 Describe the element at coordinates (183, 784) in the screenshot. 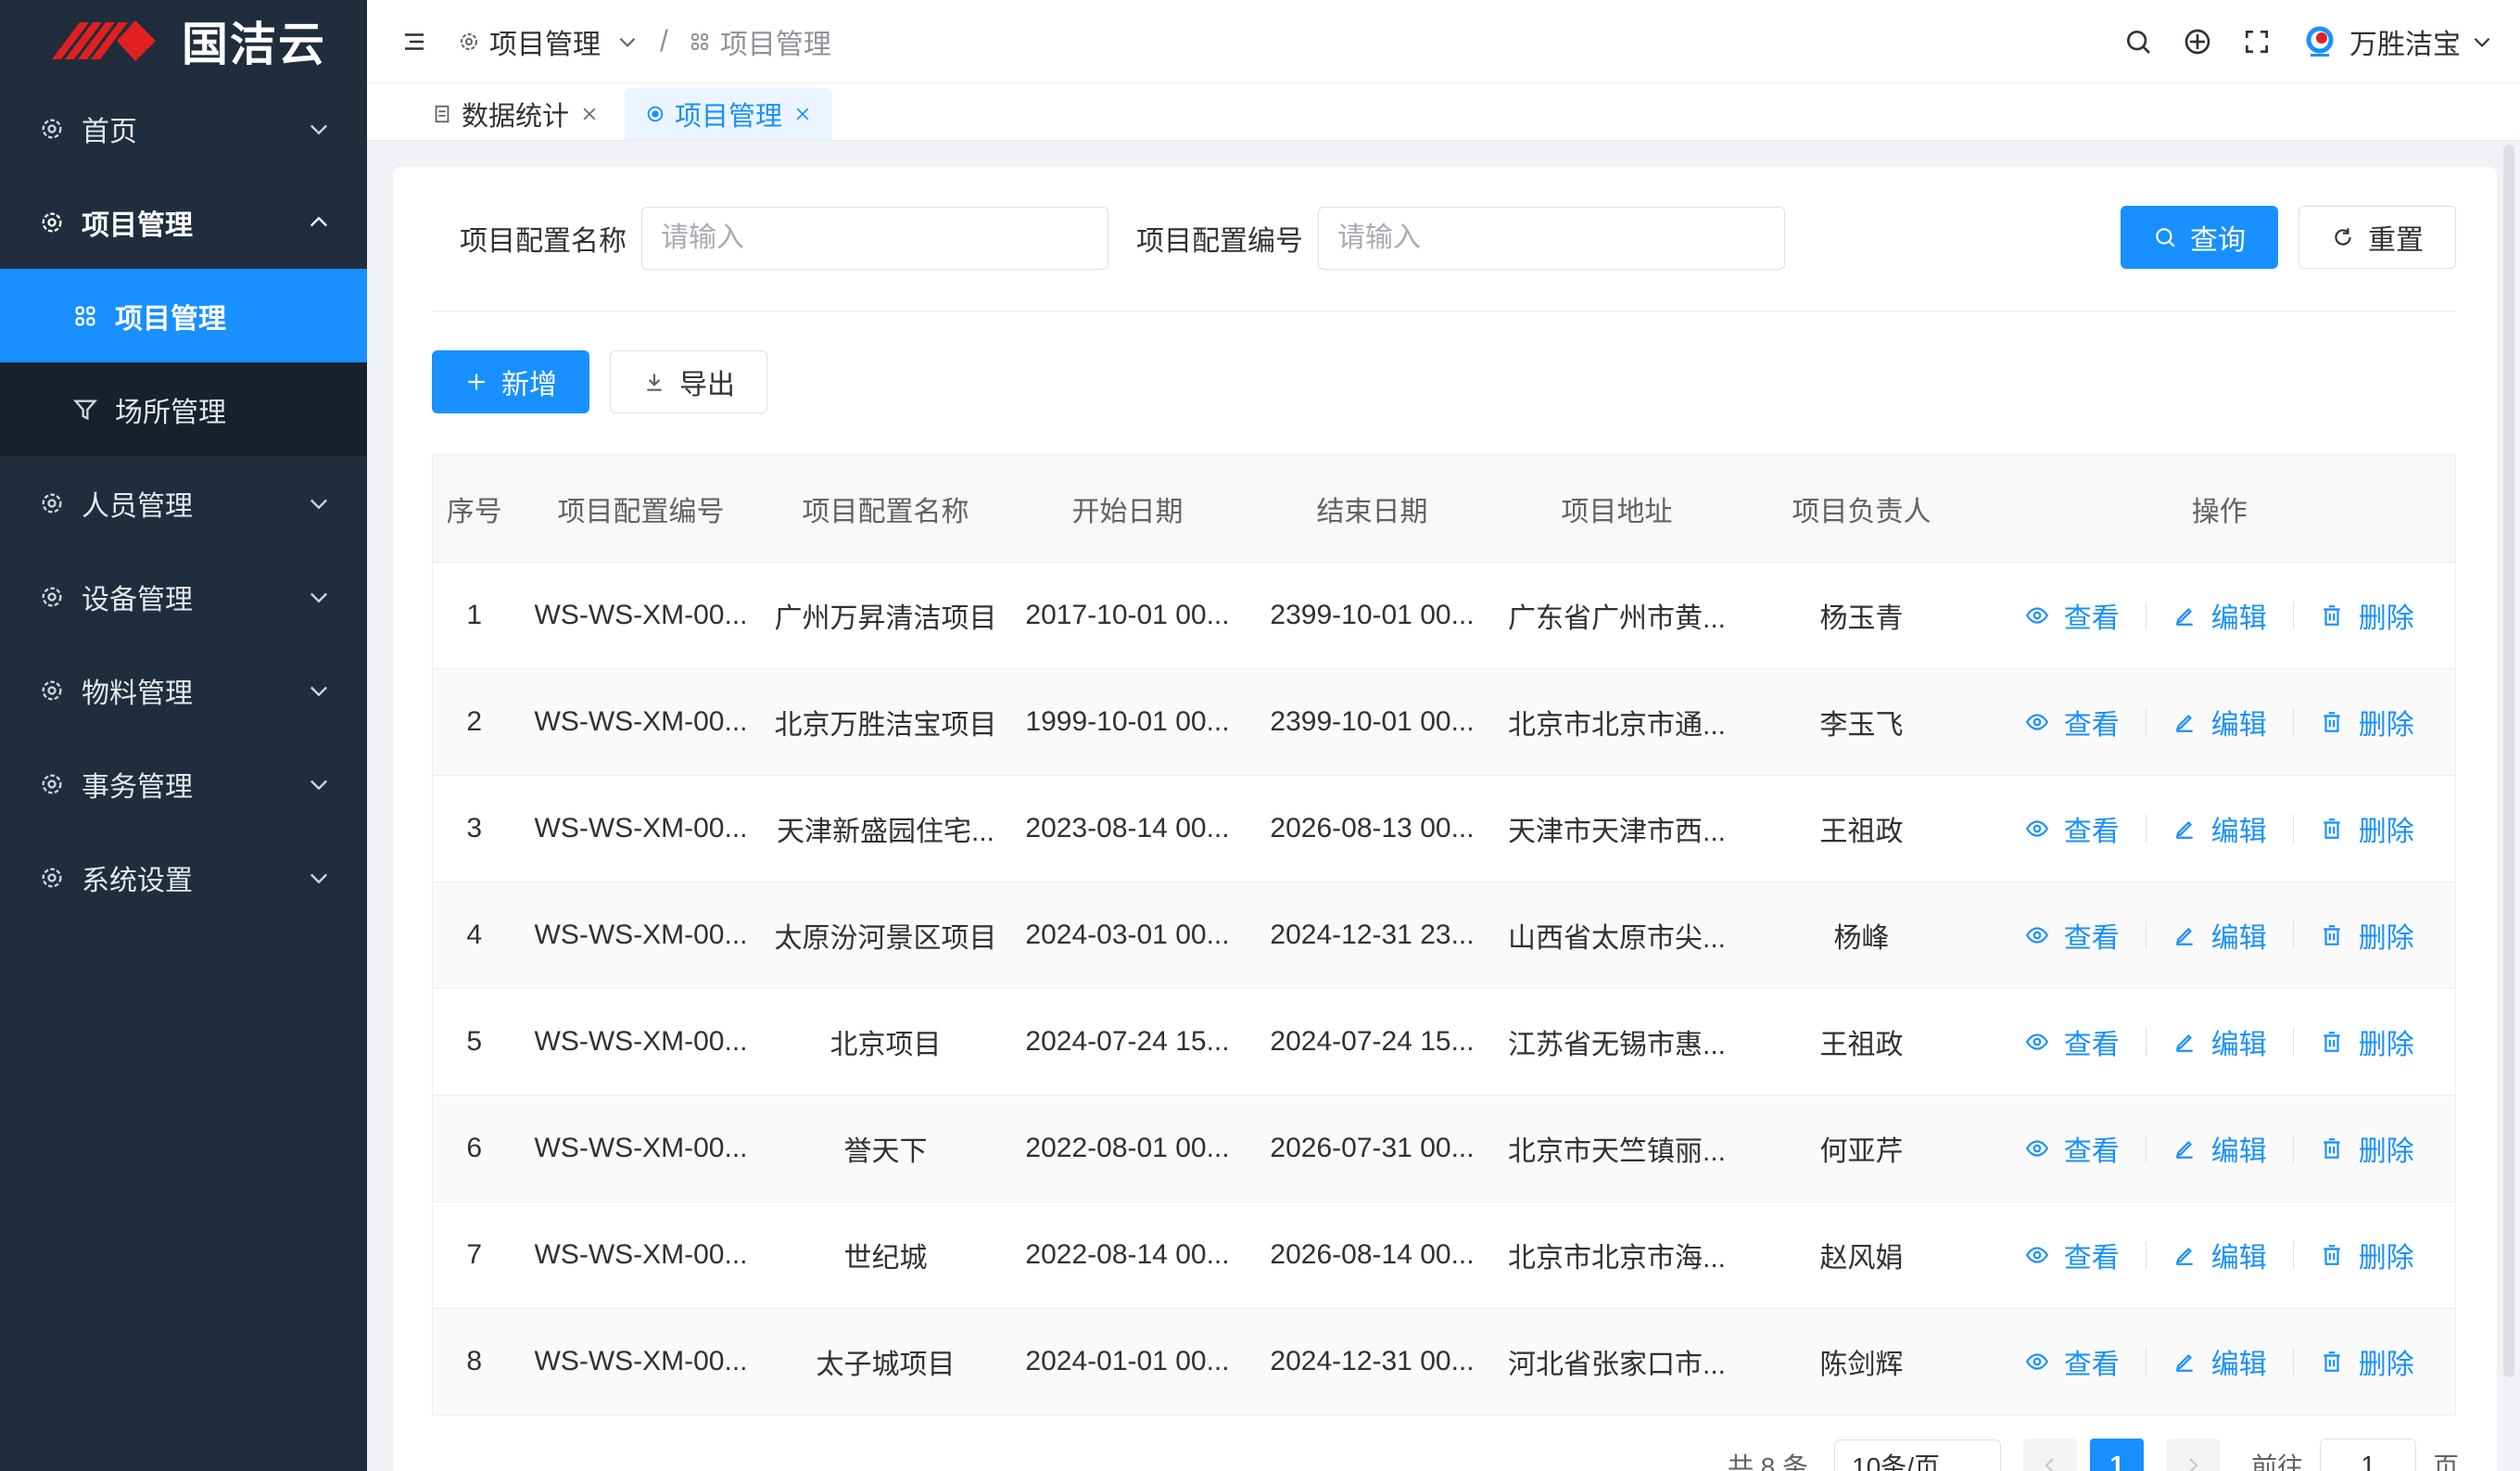

I see `sidebar-item-affairs: 事务管理` at that location.